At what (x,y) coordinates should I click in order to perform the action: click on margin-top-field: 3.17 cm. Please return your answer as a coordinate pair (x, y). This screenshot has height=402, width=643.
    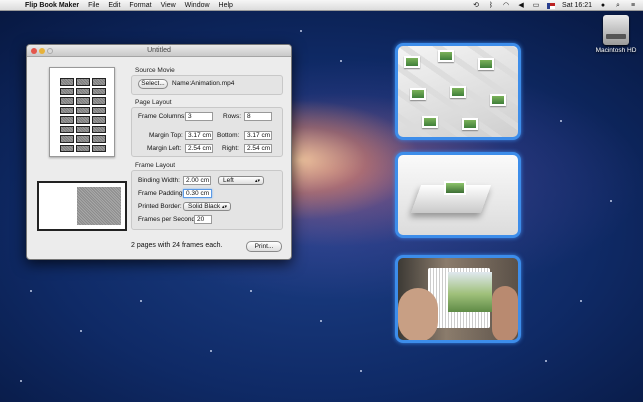
    Looking at the image, I should click on (199, 135).